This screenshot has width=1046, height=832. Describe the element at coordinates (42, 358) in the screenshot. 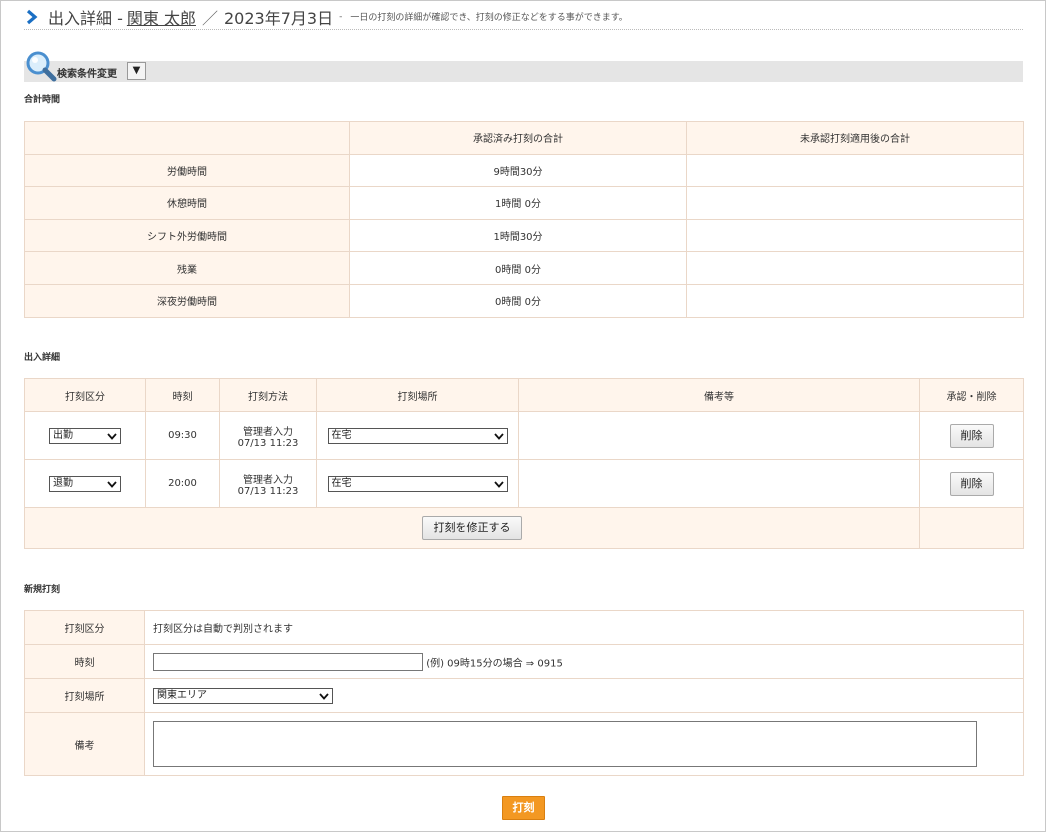

I see `detail-section-label: 出入詳細` at that location.